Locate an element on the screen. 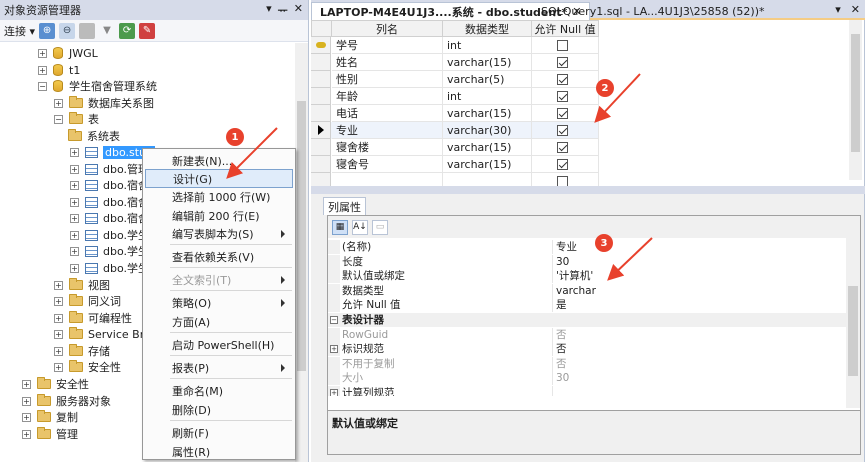  menu-item: 编写表脚本为(S) is located at coordinates (219, 233).